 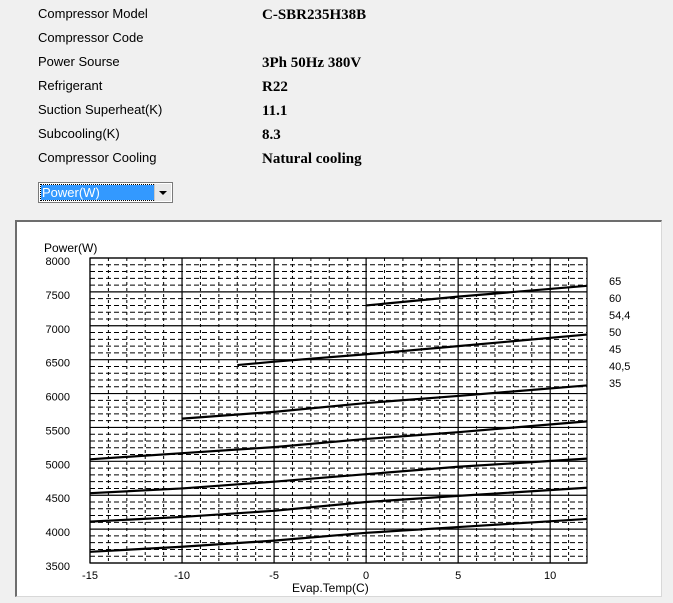 I want to click on x-tick-label: 5, so click(x=458, y=576).